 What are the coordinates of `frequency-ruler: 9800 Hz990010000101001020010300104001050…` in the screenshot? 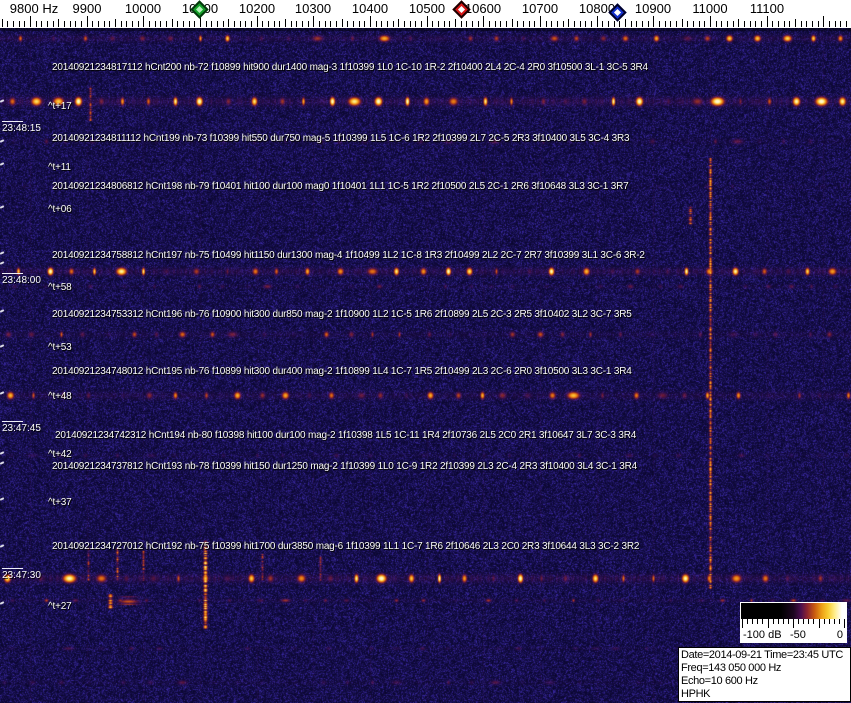 It's located at (425, 14).